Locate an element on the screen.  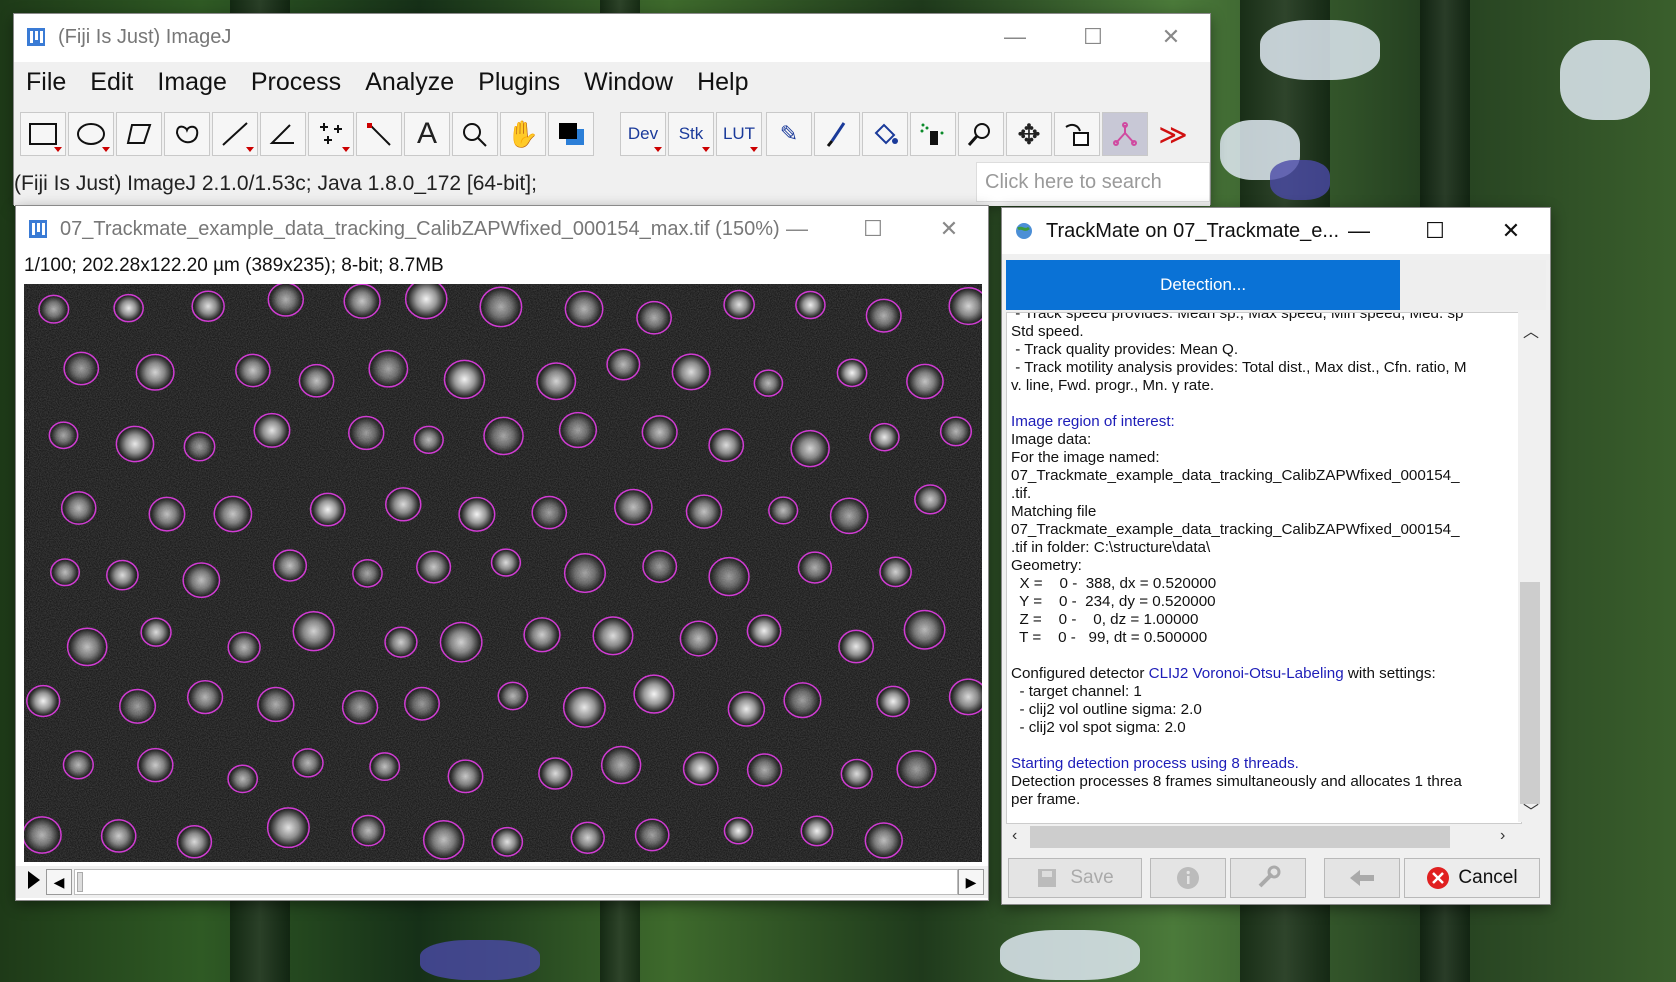
color-picker-icon is located at coordinates (571, 134).